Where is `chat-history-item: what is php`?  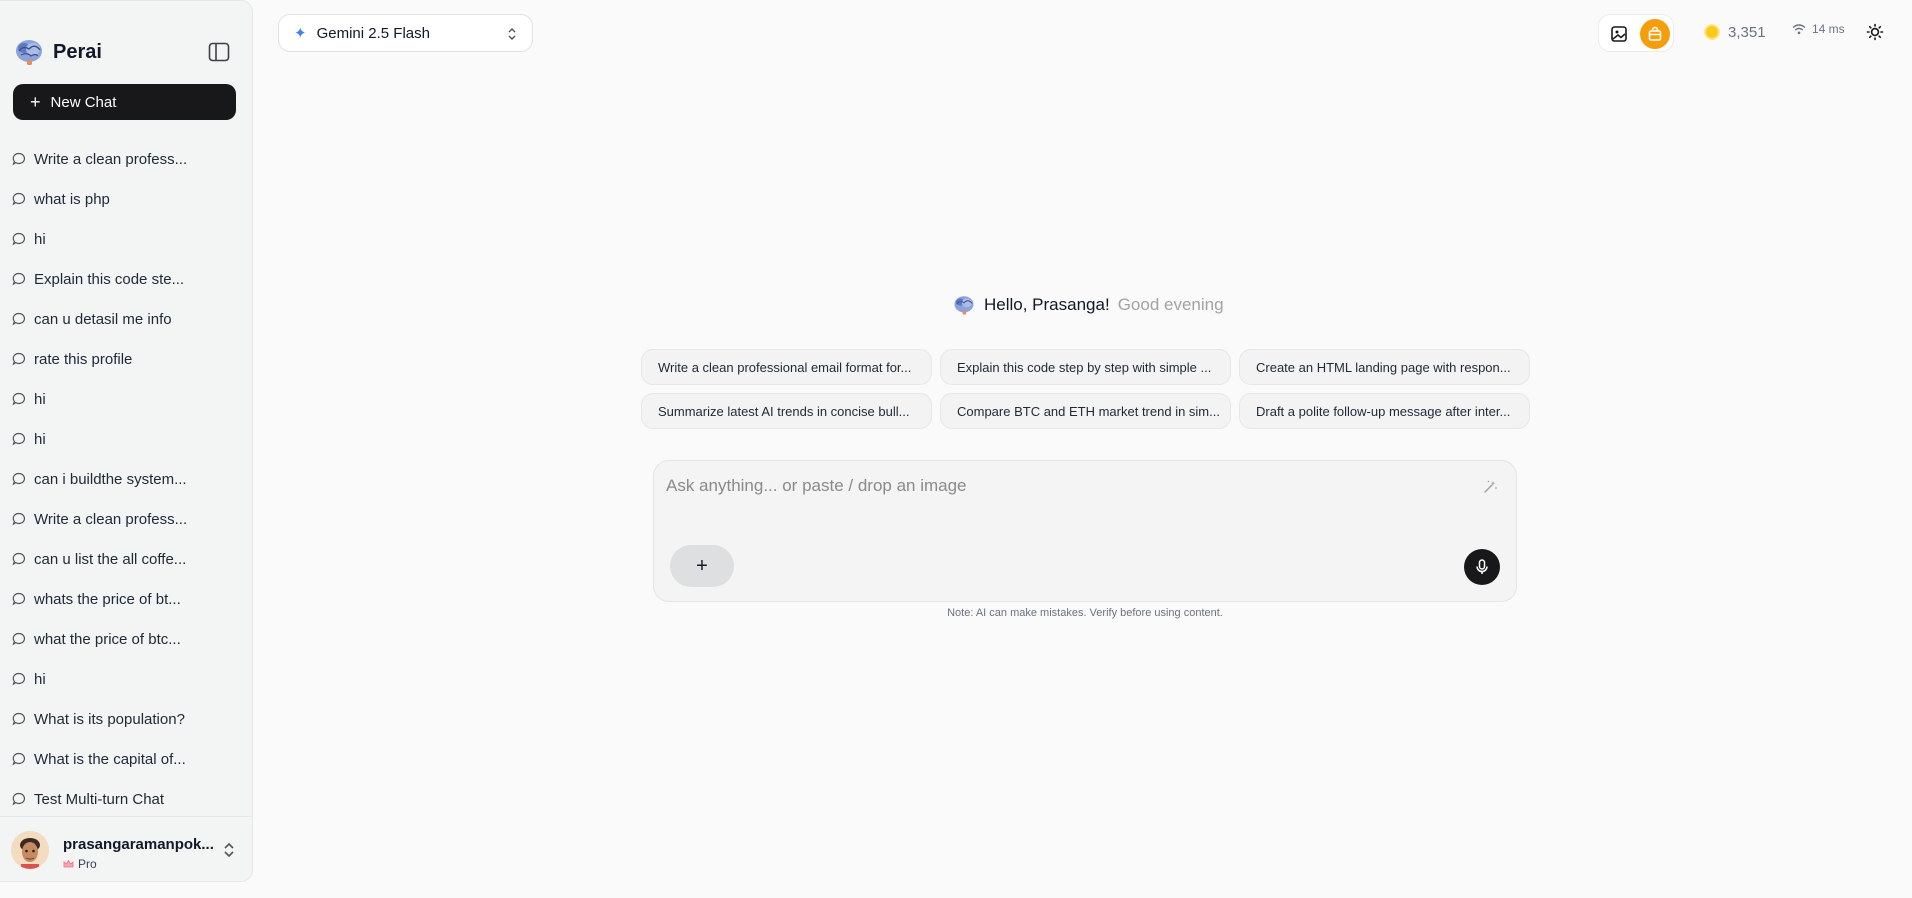 chat-history-item: what is php is located at coordinates (126, 199).